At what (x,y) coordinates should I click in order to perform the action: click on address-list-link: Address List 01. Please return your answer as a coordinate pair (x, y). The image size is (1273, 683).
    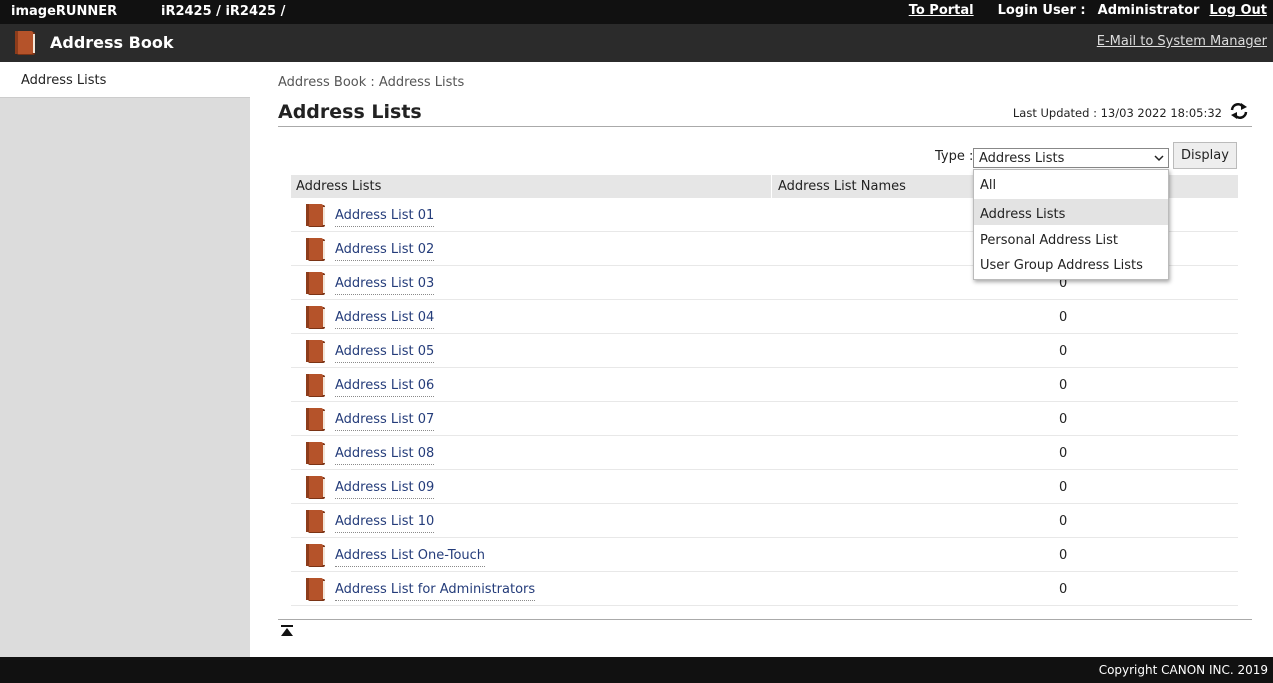
    Looking at the image, I should click on (385, 217).